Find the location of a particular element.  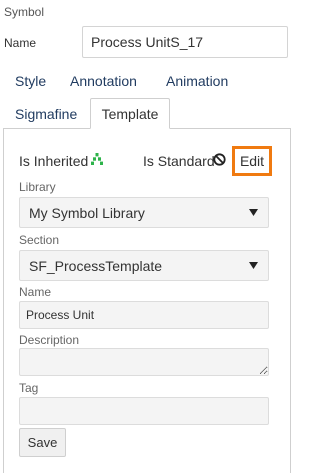

is-inherited-label: Is Inherited is located at coordinates (54, 161).